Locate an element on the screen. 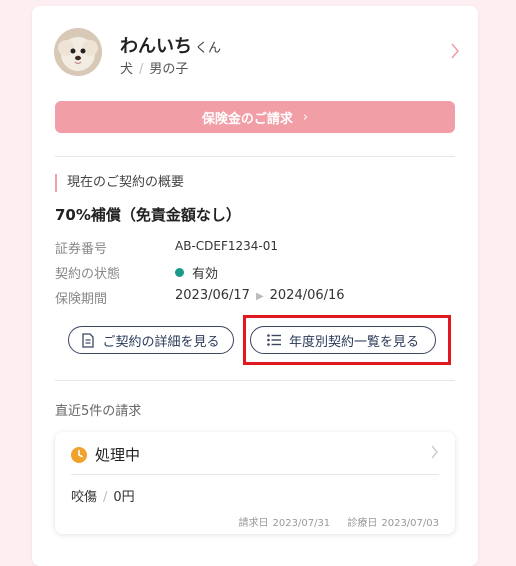 This screenshot has width=516, height=566. period-end: 2024/06/16 is located at coordinates (307, 295).